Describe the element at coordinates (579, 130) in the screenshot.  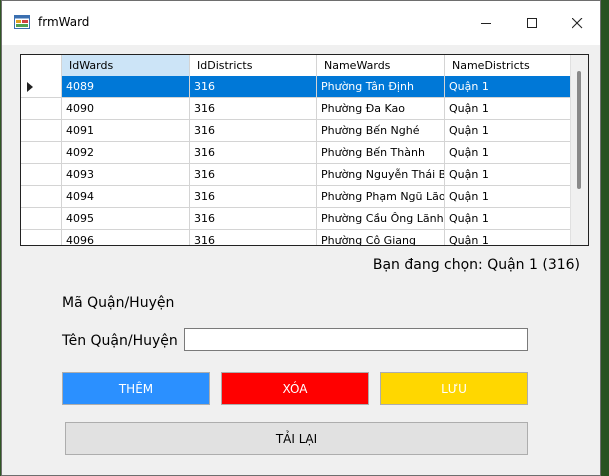
I see `scrollbar-thumb` at that location.